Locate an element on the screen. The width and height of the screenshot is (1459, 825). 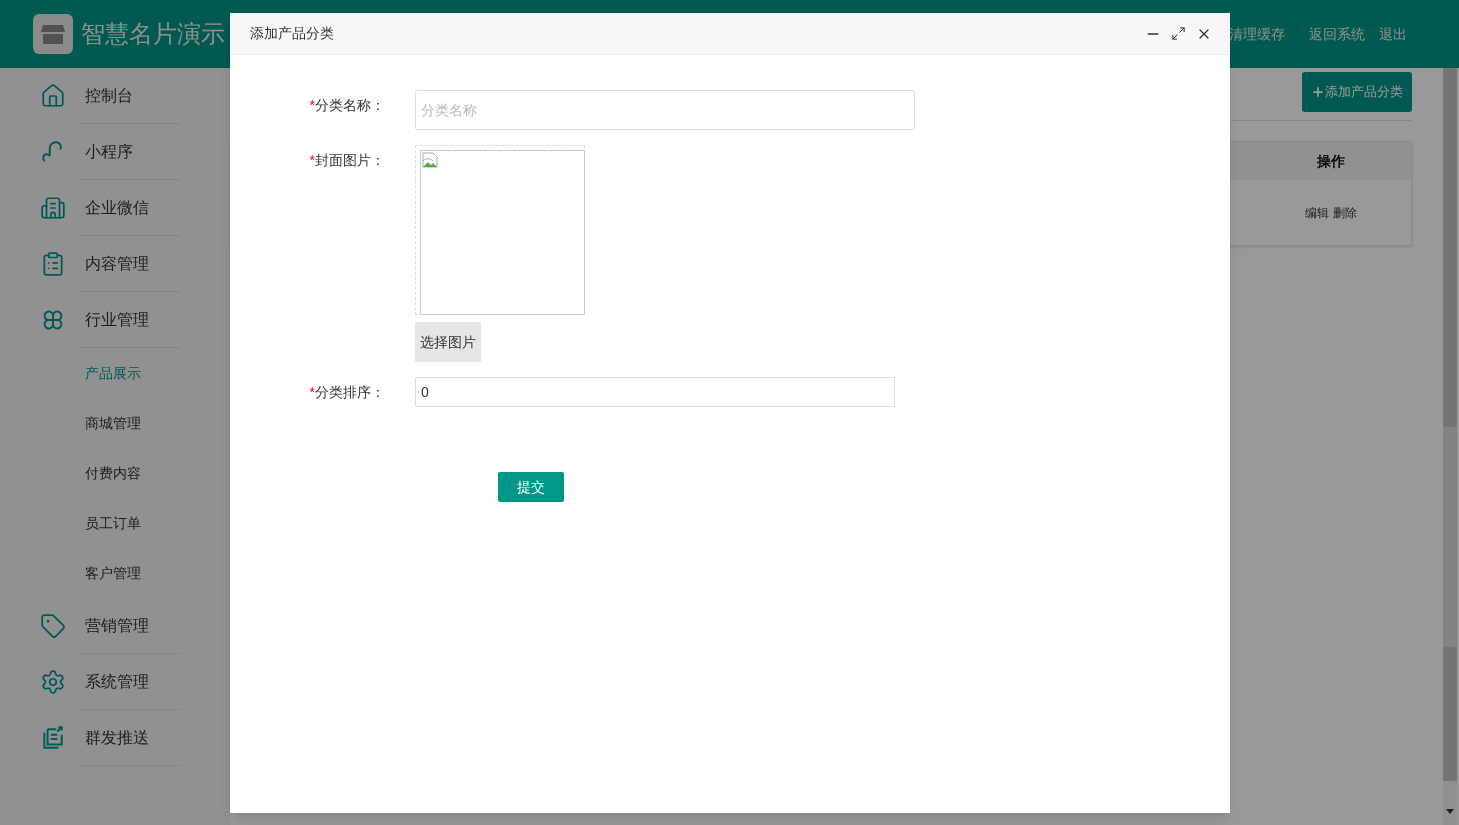
sidebar-item: 系统管理 is located at coordinates (114, 682).